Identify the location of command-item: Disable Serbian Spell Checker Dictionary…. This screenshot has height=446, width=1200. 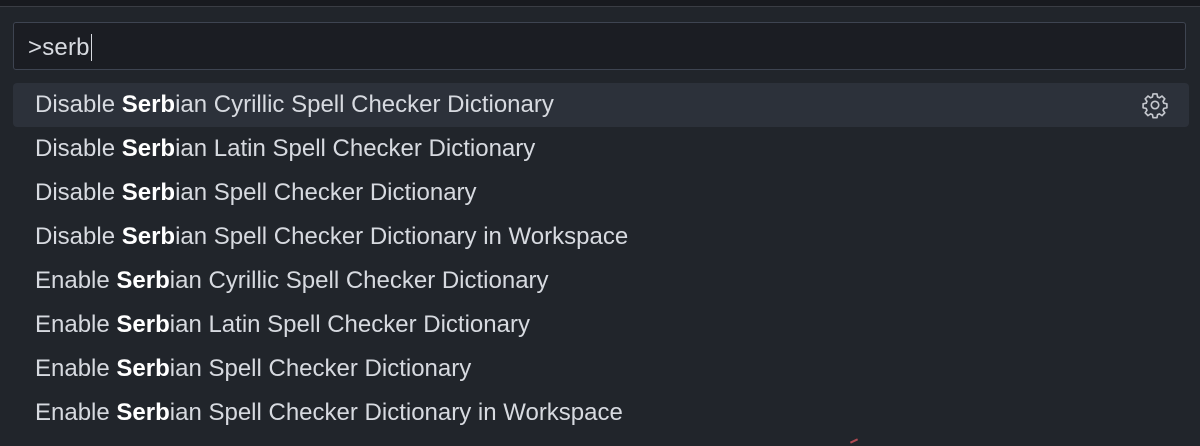
(601, 237).